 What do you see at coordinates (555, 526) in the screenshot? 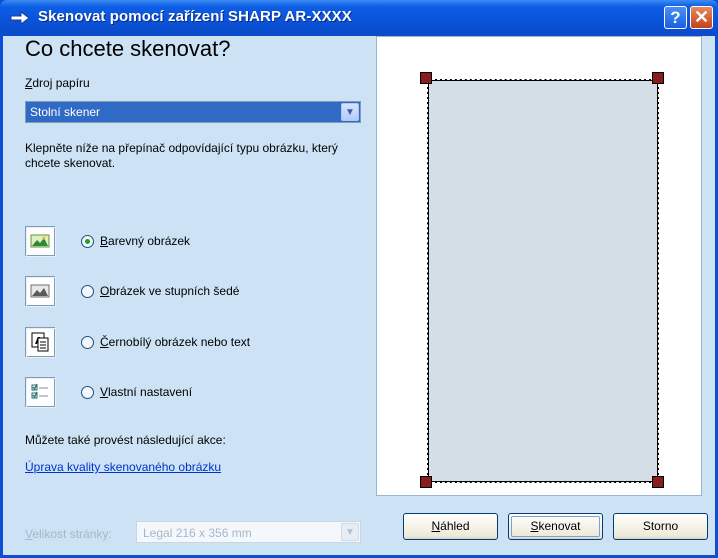
I see `scan-button: Skenovat` at bounding box center [555, 526].